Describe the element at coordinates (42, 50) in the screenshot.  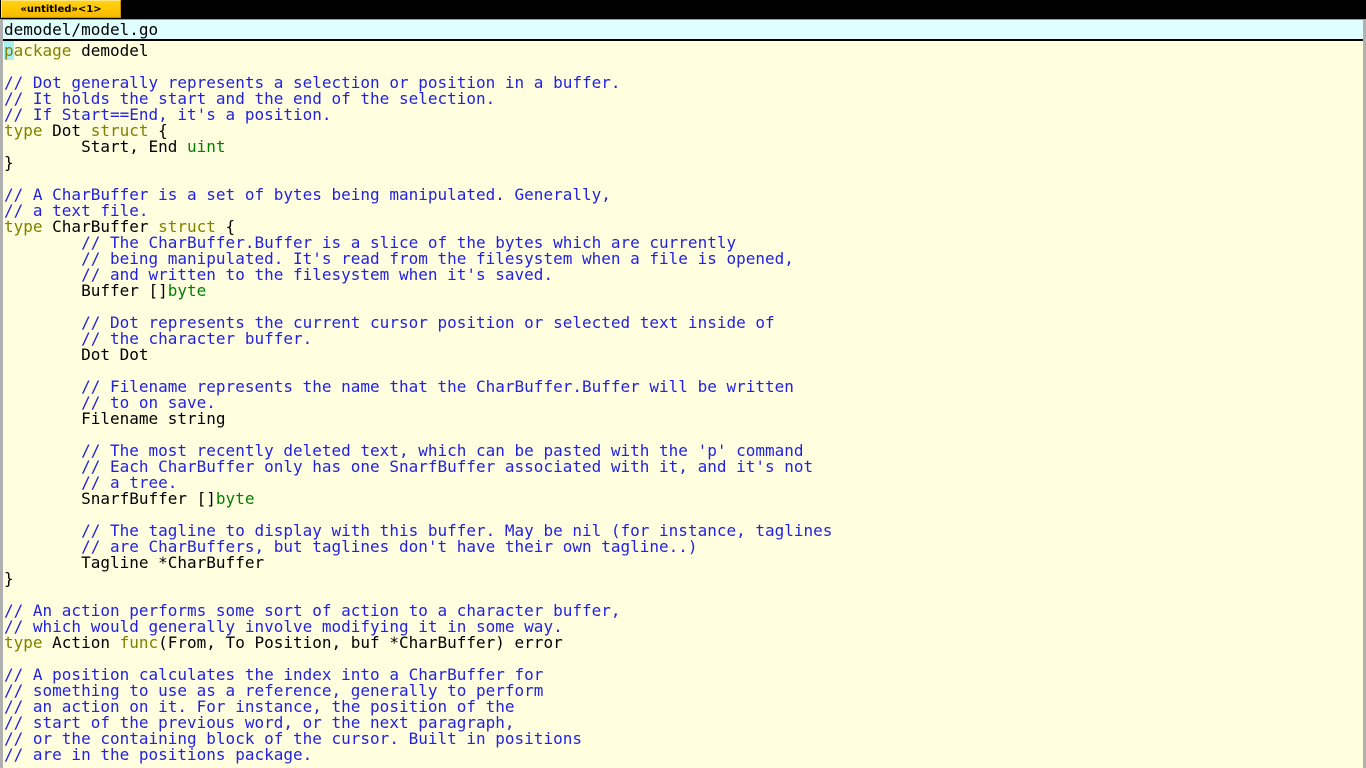
I see `code-token: ackage` at that location.